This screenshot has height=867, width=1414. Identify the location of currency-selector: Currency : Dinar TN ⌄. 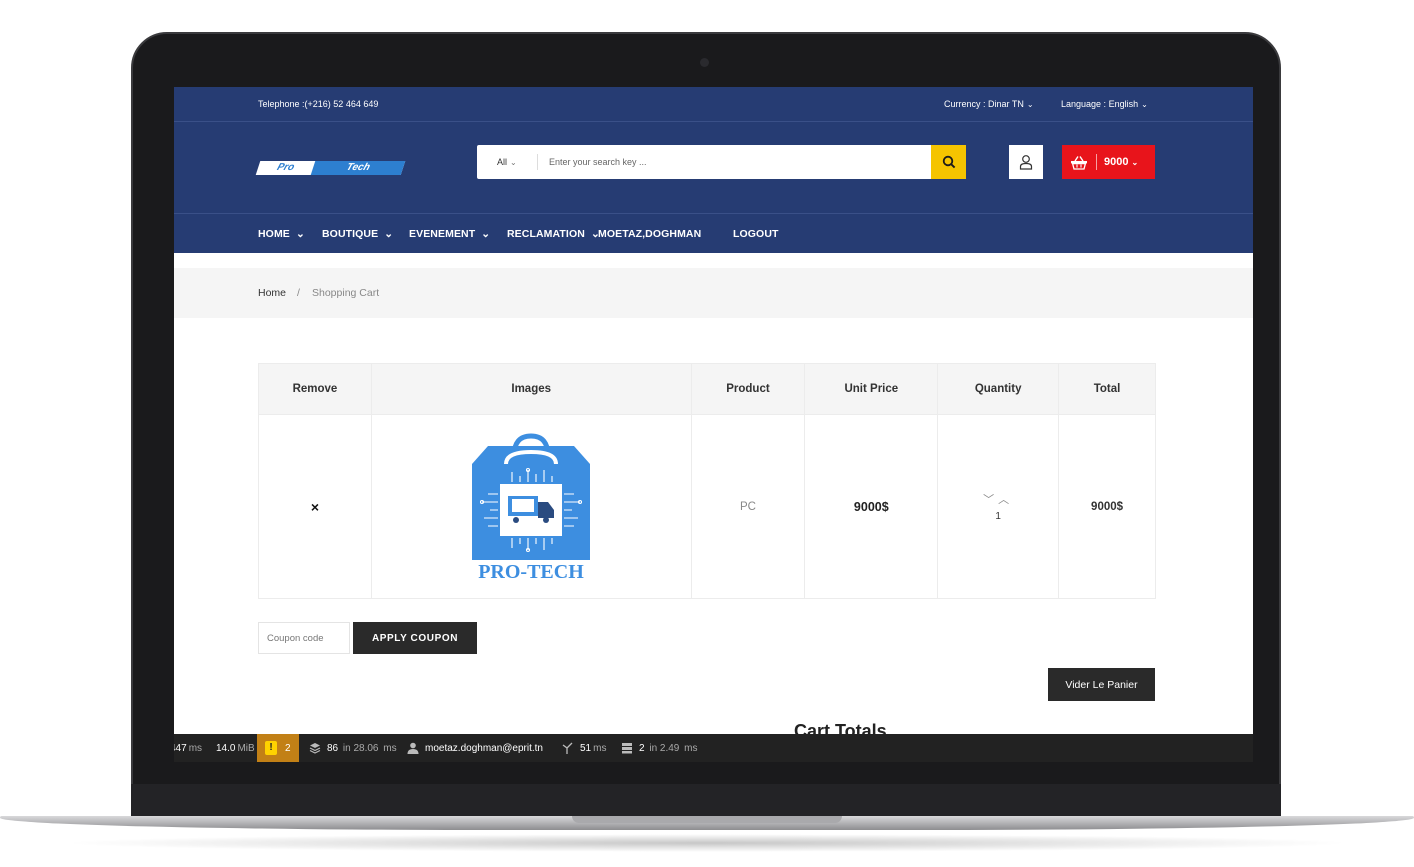
(989, 104).